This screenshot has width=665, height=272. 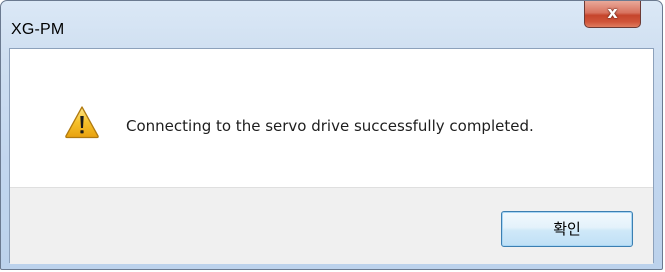 I want to click on window-title: XG-PM, so click(x=38, y=29).